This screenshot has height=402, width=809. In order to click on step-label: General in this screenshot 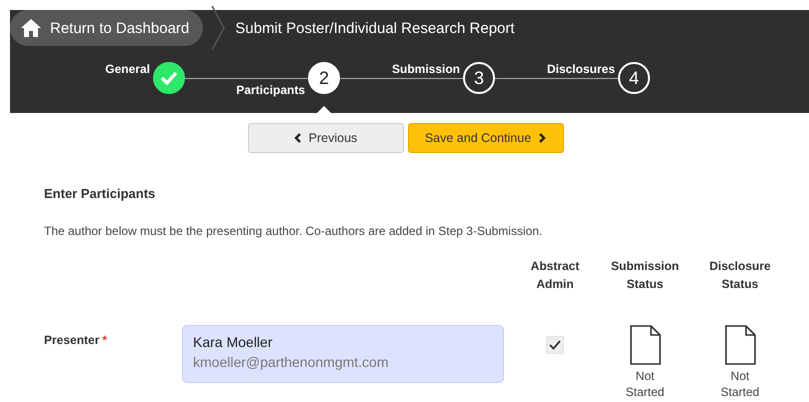, I will do `click(128, 70)`.